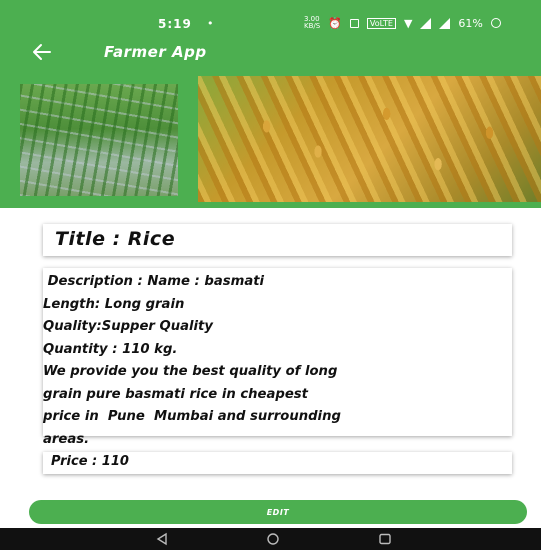 This screenshot has height=550, width=541. I want to click on product-price: Price : 110, so click(90, 461).